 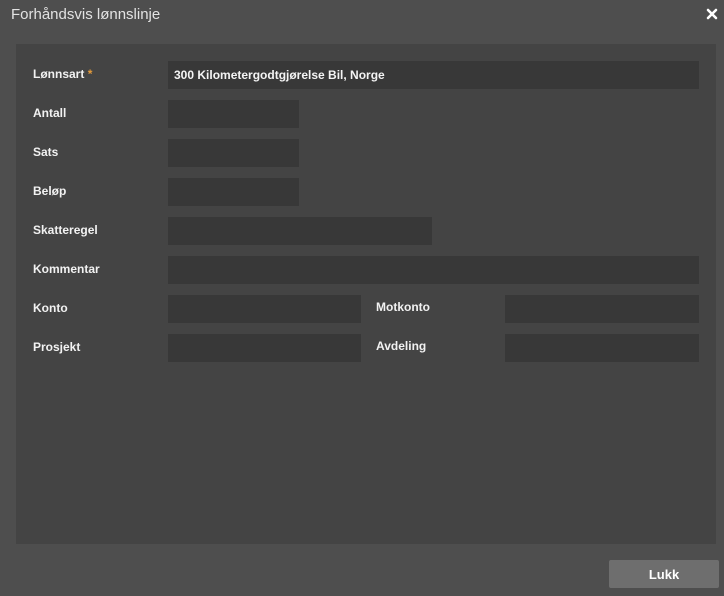 What do you see at coordinates (264, 348) in the screenshot?
I see `prosjekt-field` at bounding box center [264, 348].